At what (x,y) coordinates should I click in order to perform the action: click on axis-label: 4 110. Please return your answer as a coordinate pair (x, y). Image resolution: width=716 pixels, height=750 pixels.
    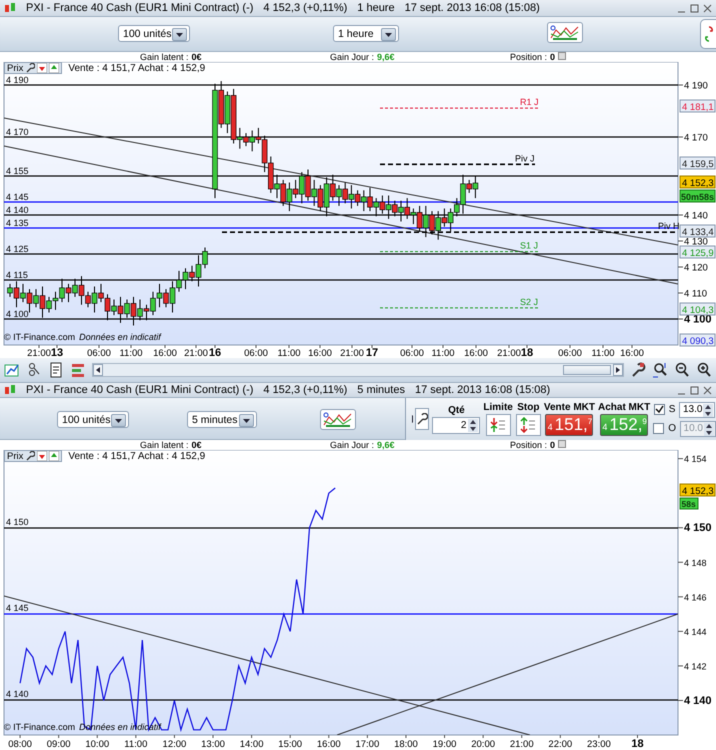
    Looking at the image, I should click on (696, 294).